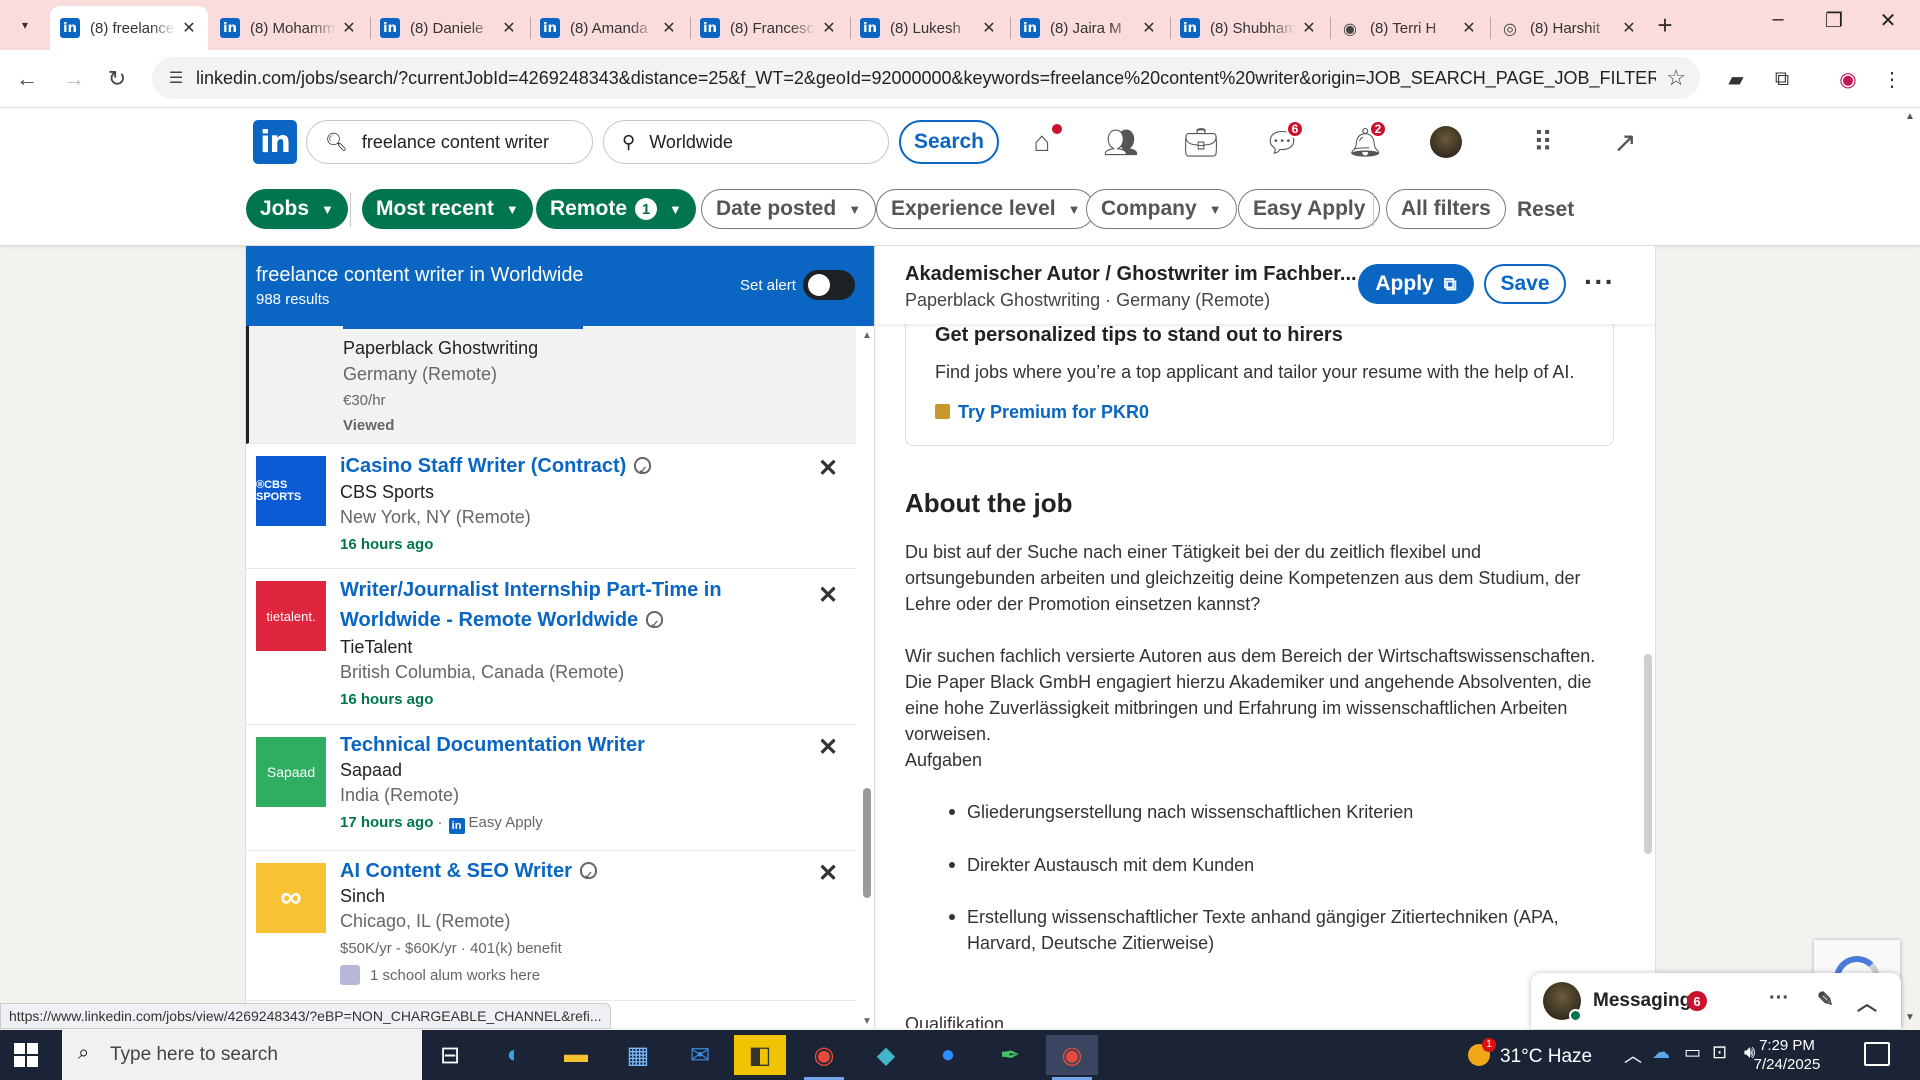 The image size is (1920, 1080). I want to click on forward-arrow-icon: →, so click(74, 79).